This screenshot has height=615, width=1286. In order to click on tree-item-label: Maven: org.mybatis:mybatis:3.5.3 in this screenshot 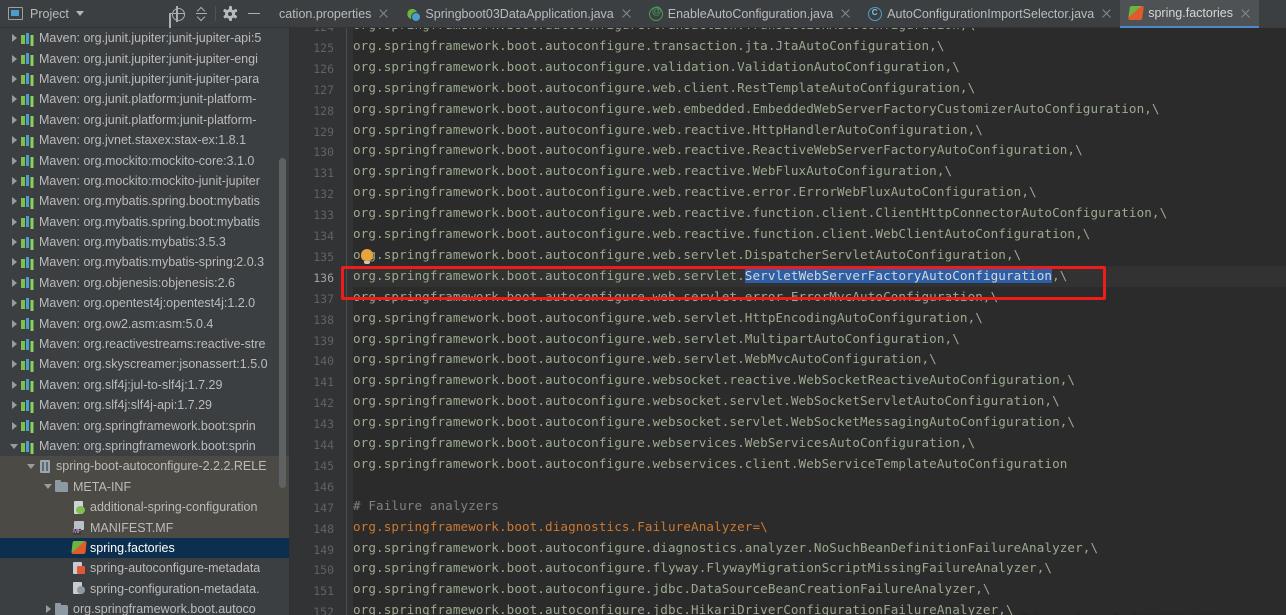, I will do `click(132, 242)`.